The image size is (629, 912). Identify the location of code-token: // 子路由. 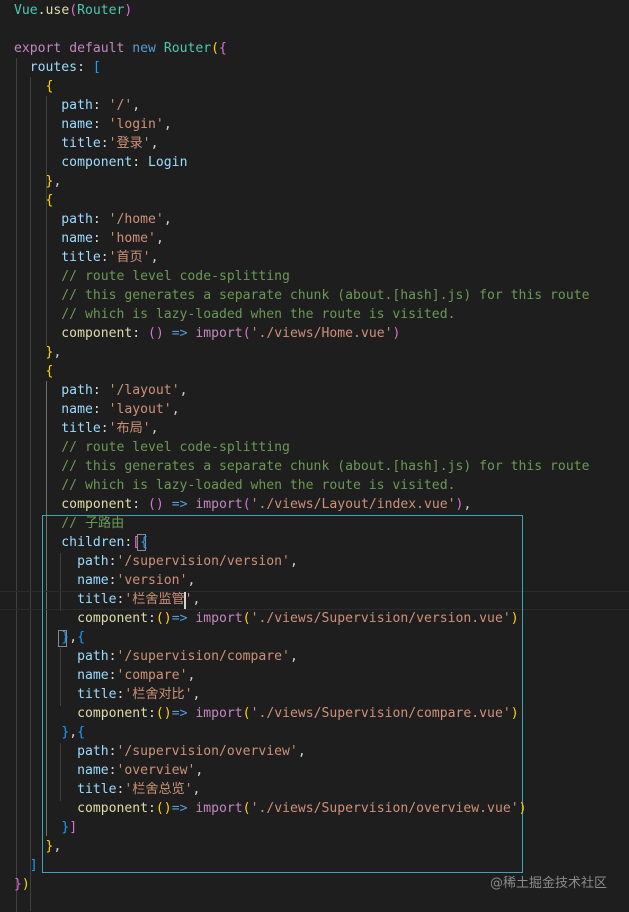
(69, 523).